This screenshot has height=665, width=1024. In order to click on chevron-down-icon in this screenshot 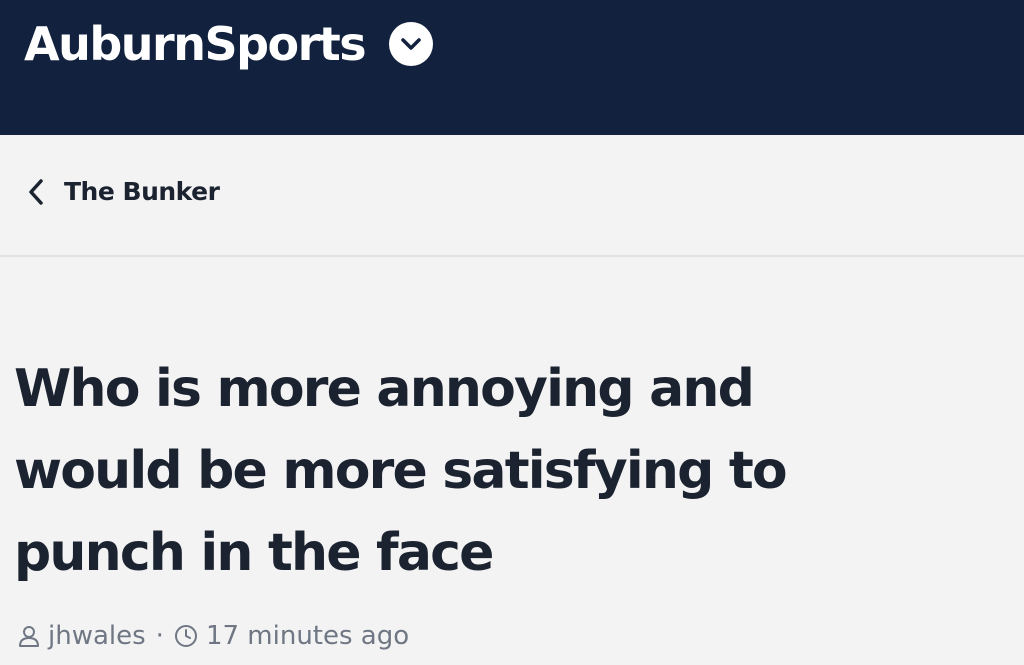, I will do `click(411, 44)`.